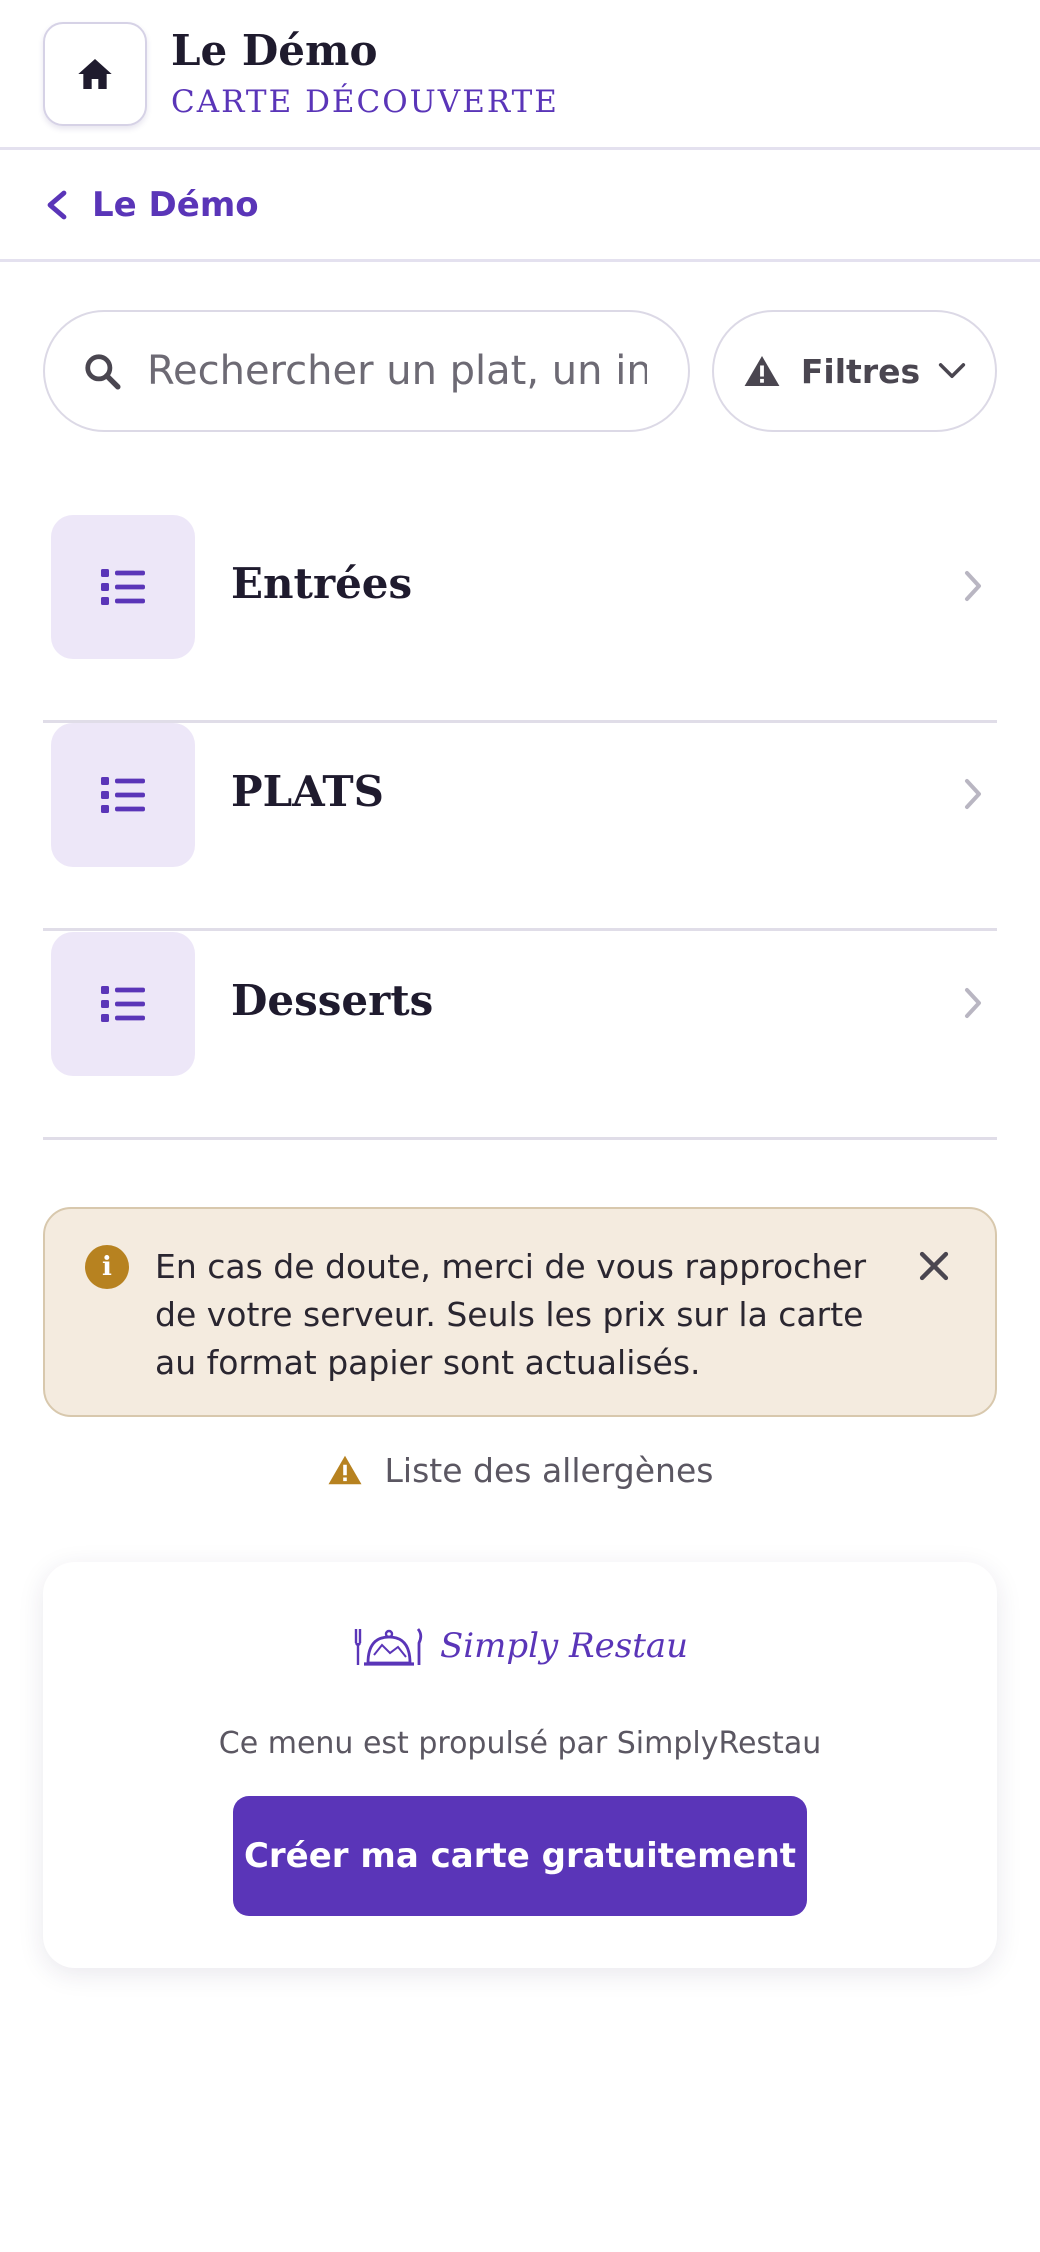 This screenshot has height=2252, width=1040. Describe the element at coordinates (520, 75) in the screenshot. I see `app-header: Le Démo CARTE DÉCOUVERTE` at that location.